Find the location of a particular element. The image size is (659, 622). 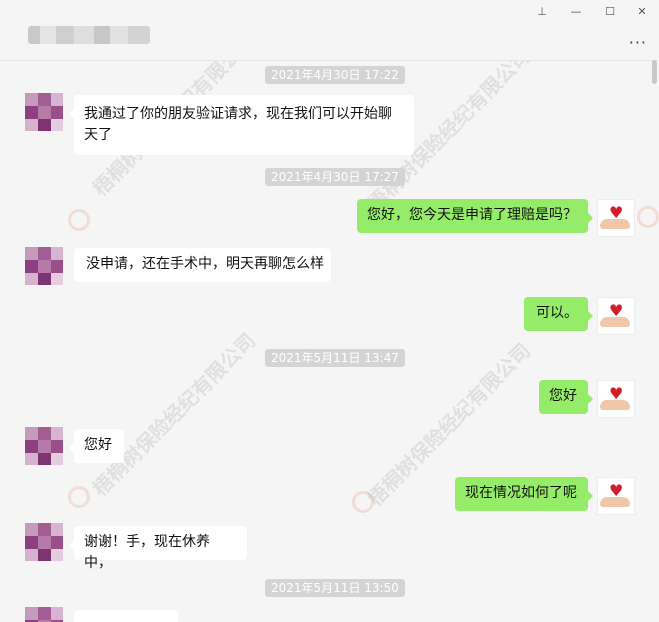

timestamp: 2021年4月30日 17:27 is located at coordinates (335, 177).